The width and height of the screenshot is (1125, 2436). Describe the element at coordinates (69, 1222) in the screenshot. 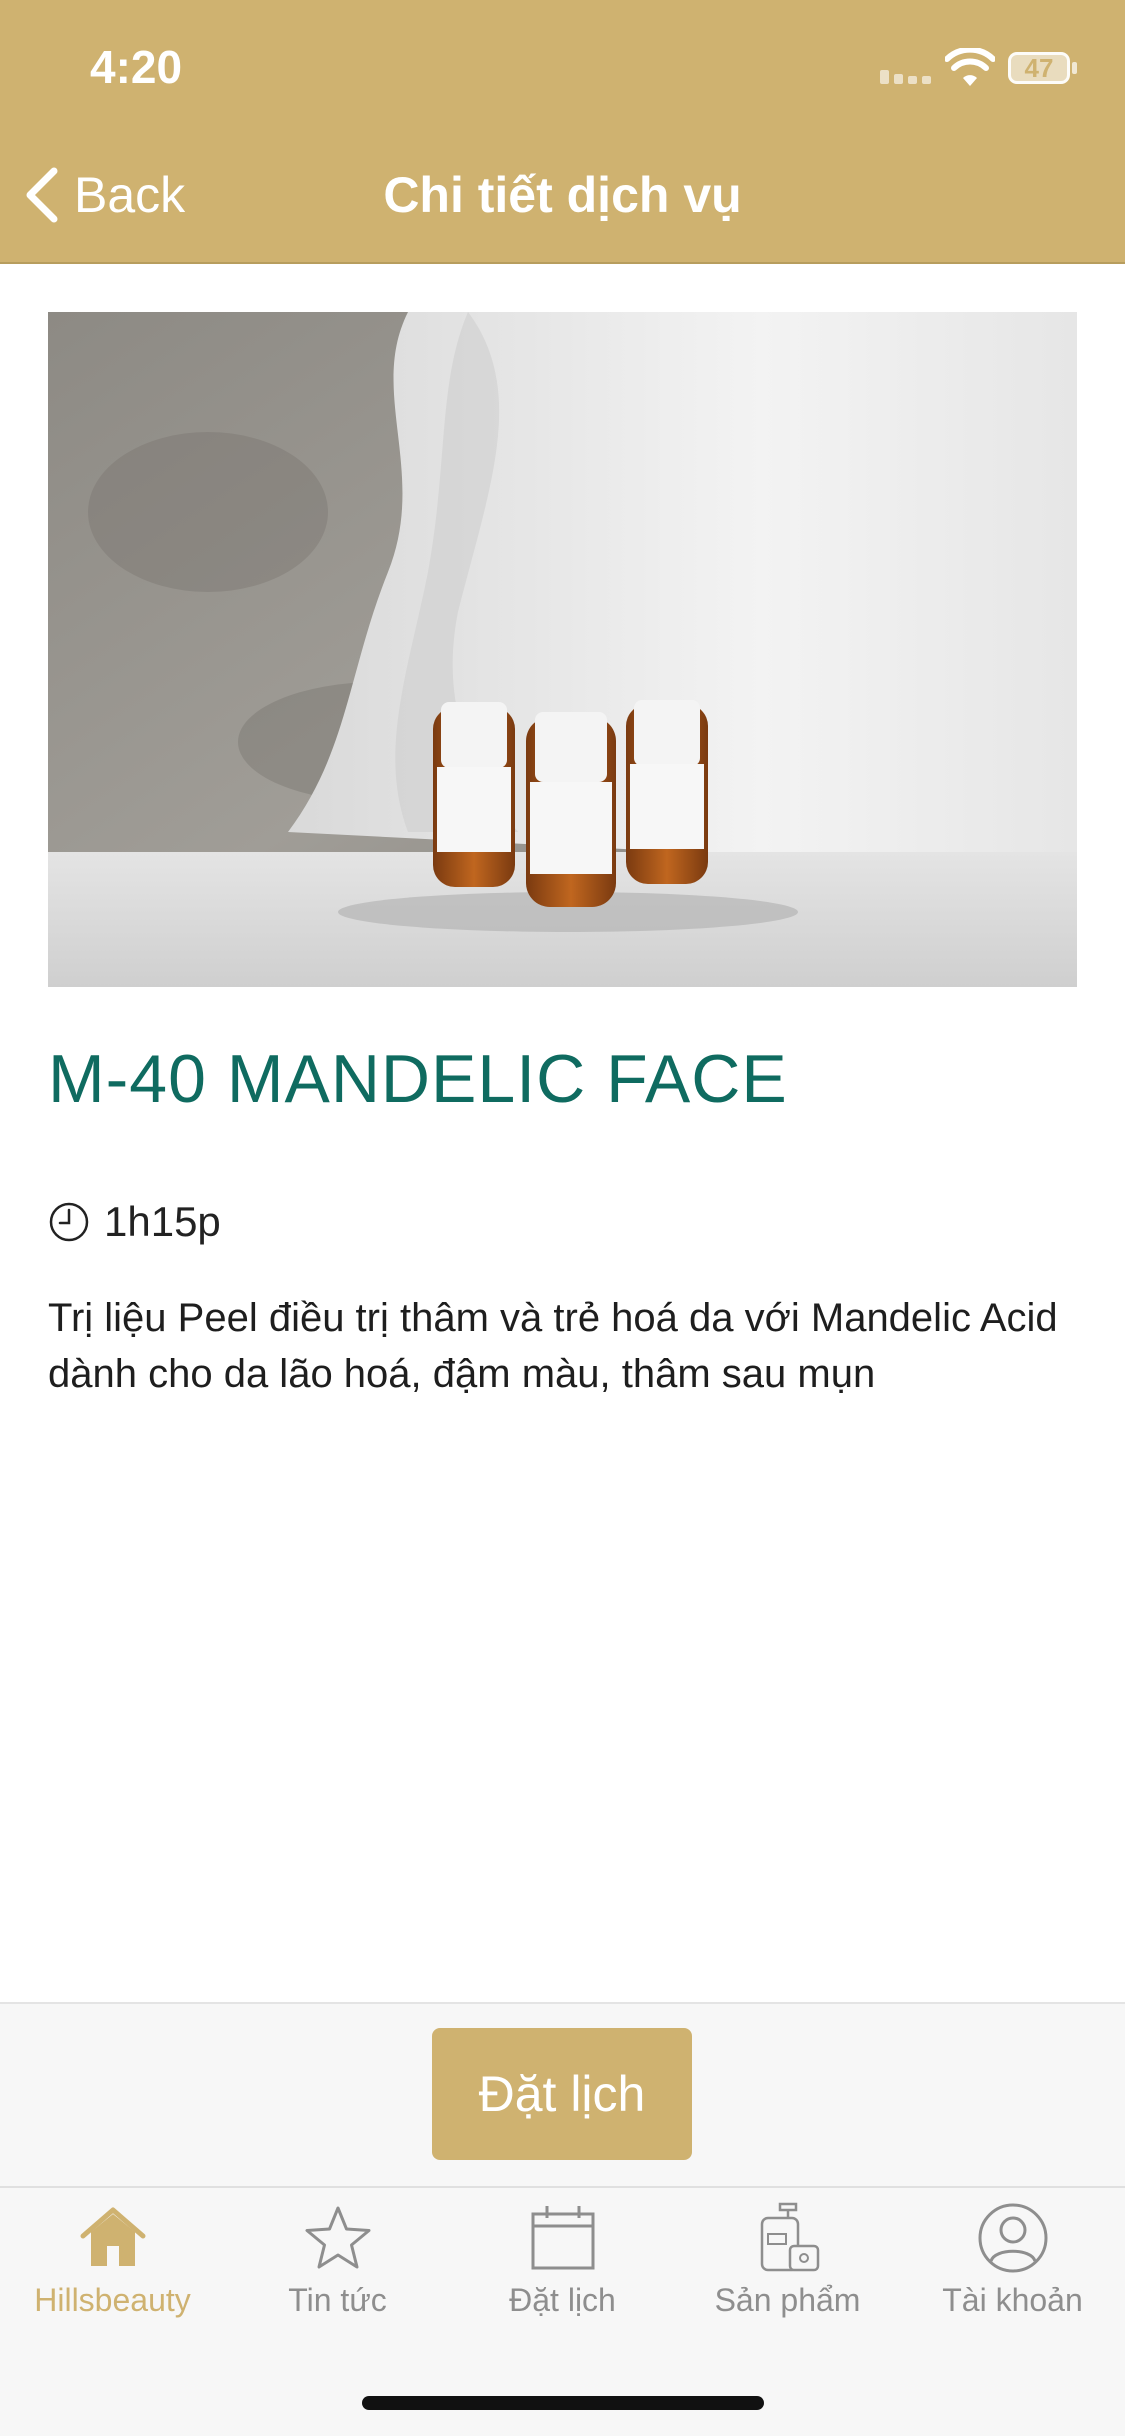

I see `clock-icon` at that location.